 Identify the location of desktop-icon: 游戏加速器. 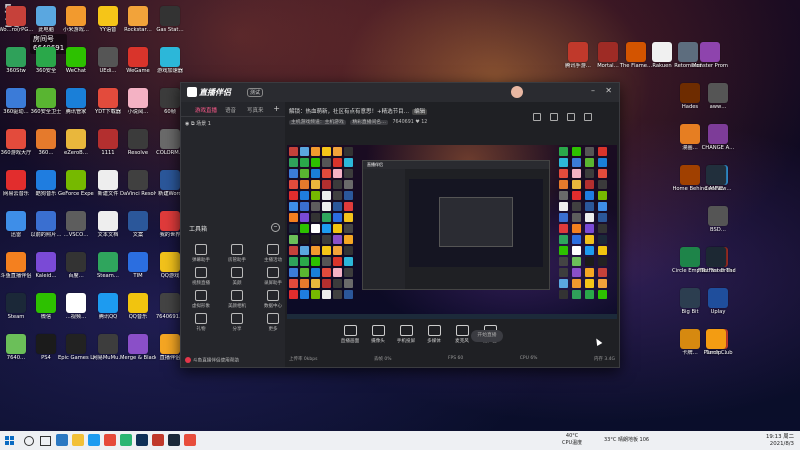
(170, 60).